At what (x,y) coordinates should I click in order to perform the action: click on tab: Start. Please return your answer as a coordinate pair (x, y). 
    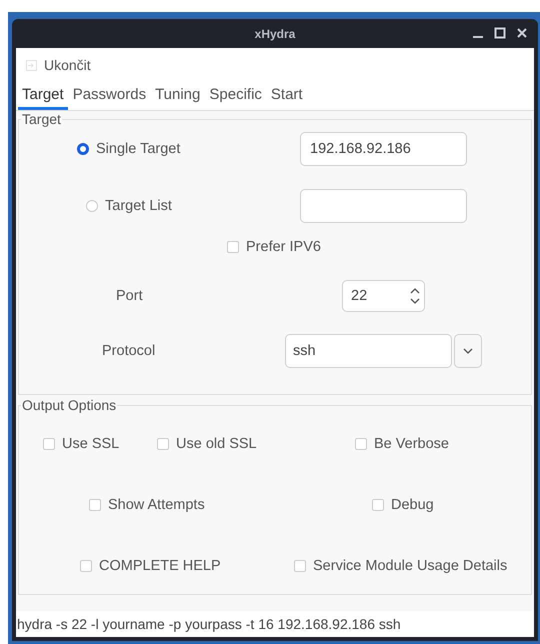
    Looking at the image, I should click on (286, 96).